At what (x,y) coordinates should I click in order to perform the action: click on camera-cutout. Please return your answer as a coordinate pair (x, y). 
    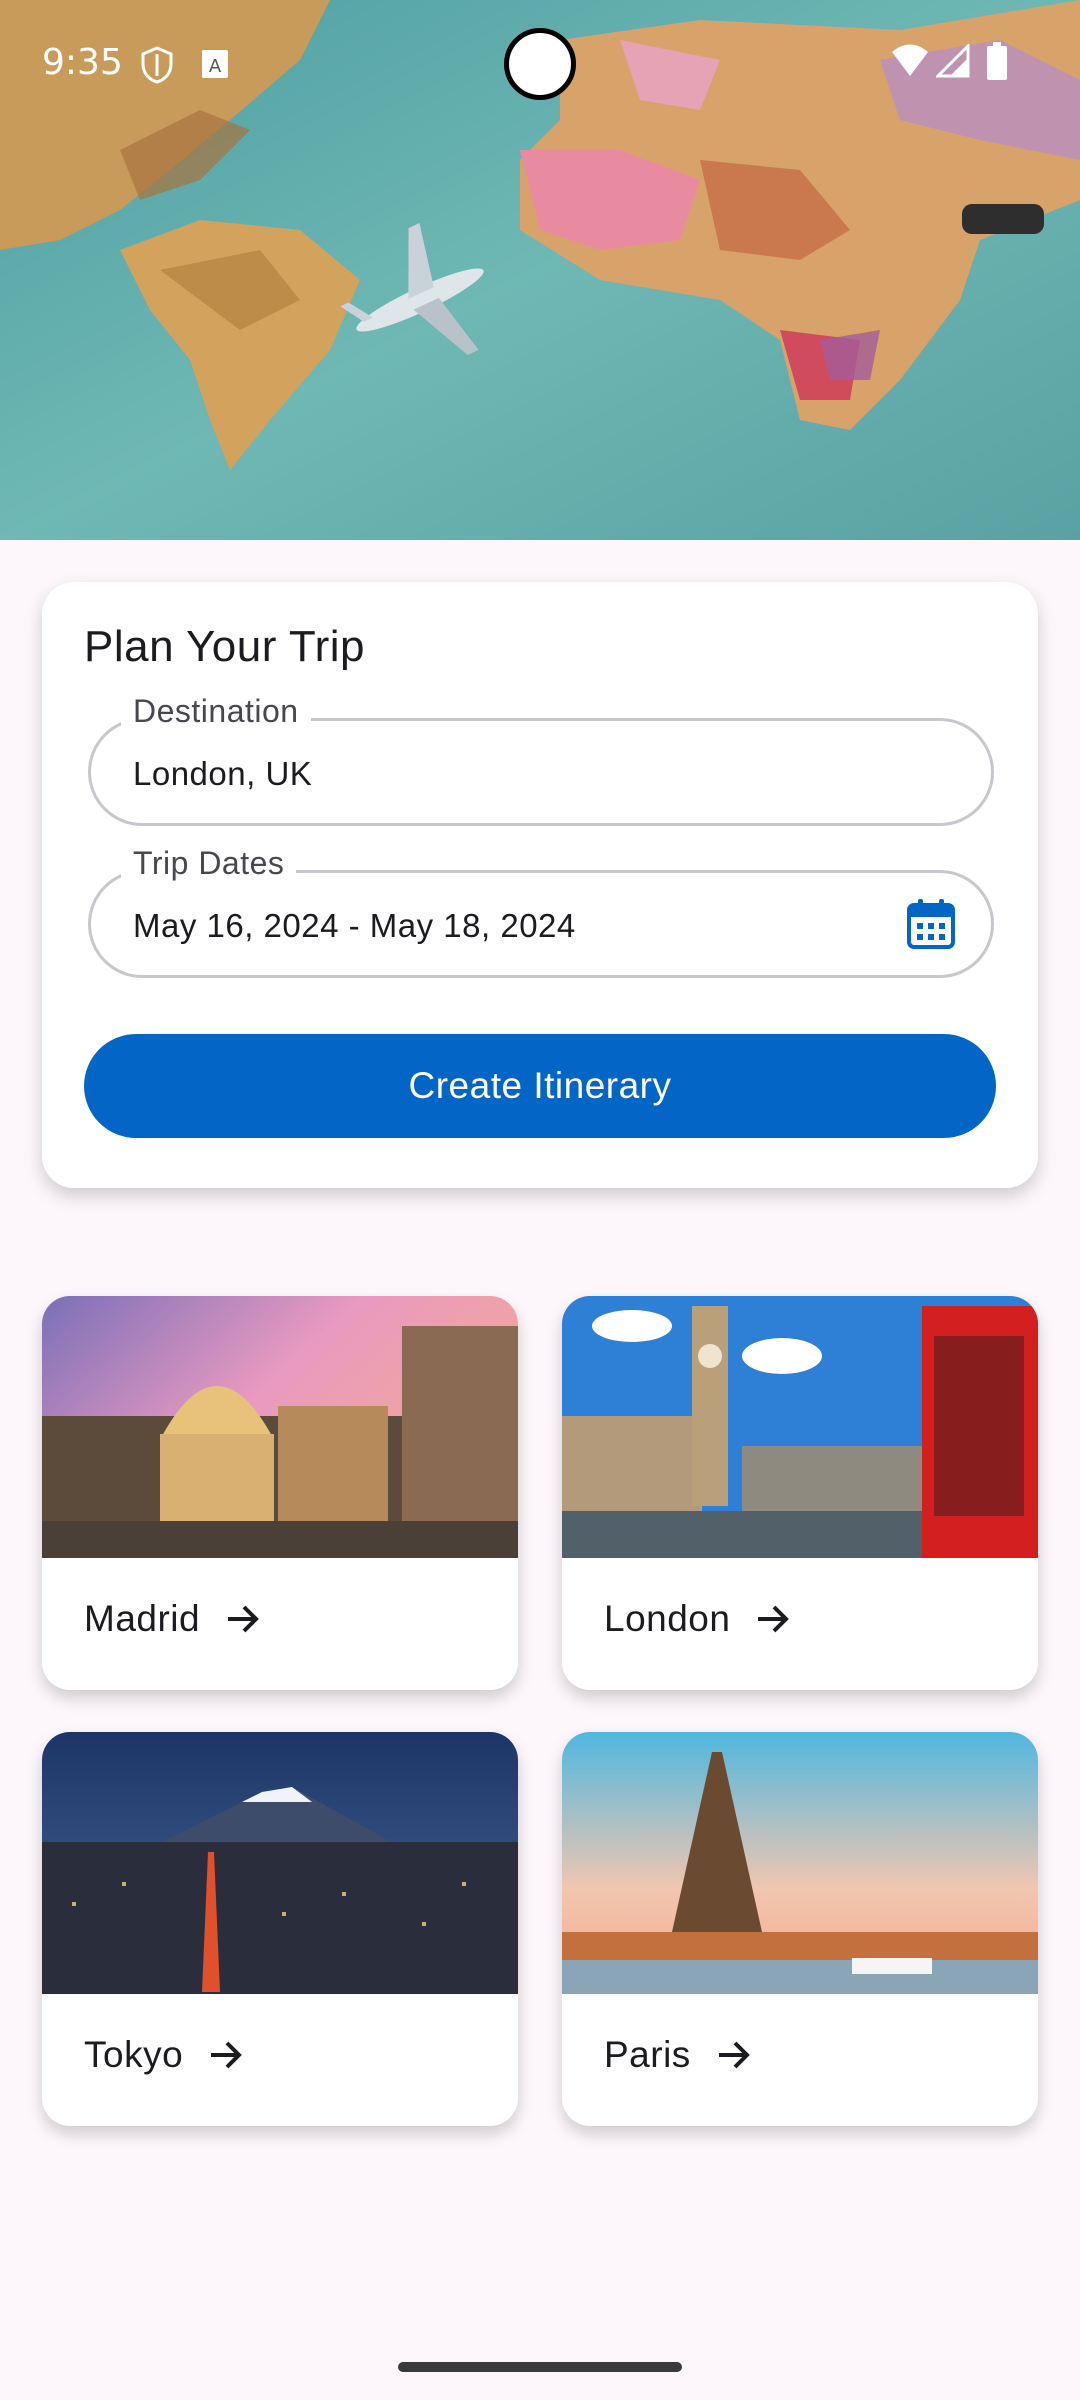
    Looking at the image, I should click on (540, 64).